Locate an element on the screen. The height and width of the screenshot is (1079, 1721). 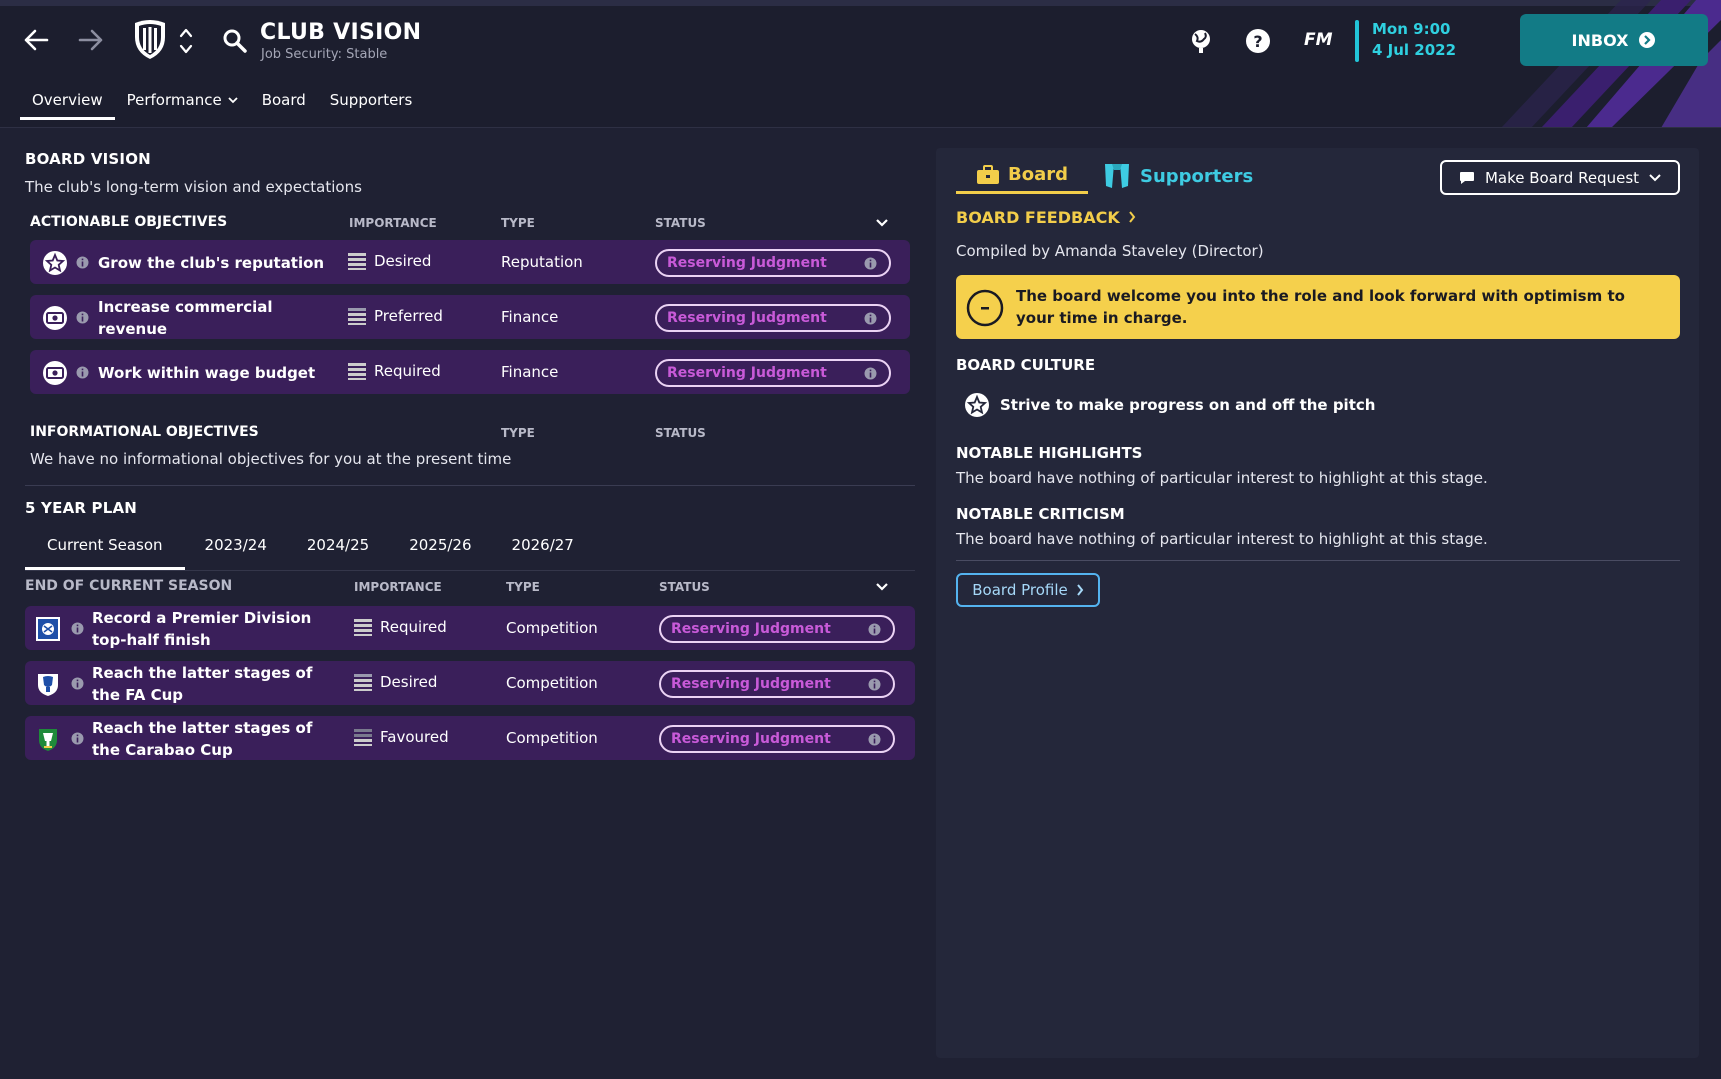
importance-cell: Preferred is located at coordinates (395, 316).